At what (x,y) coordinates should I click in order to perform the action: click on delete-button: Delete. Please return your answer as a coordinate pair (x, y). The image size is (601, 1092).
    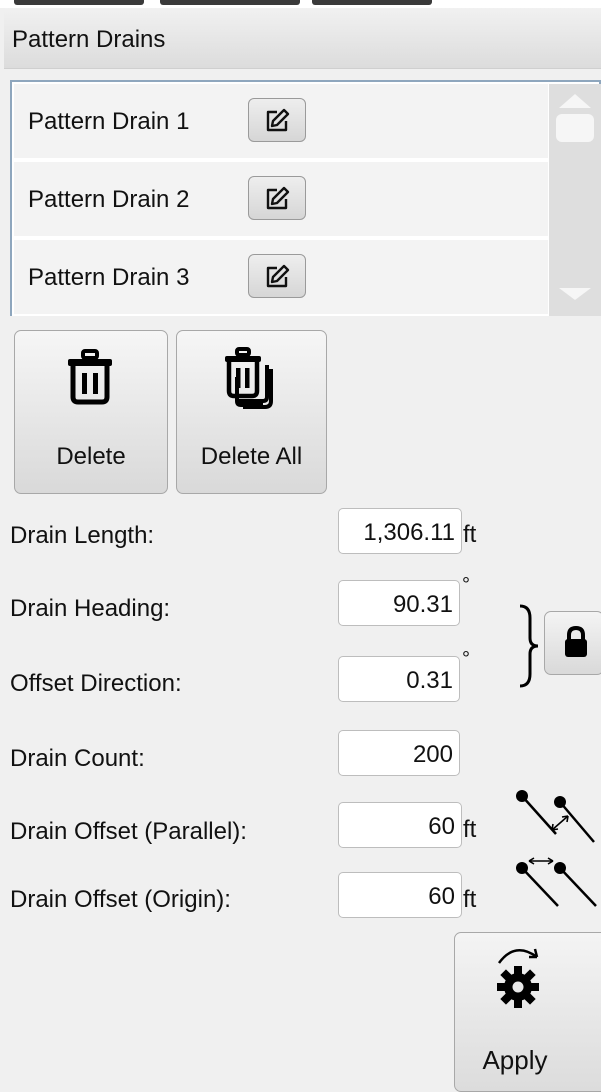
    Looking at the image, I should click on (91, 412).